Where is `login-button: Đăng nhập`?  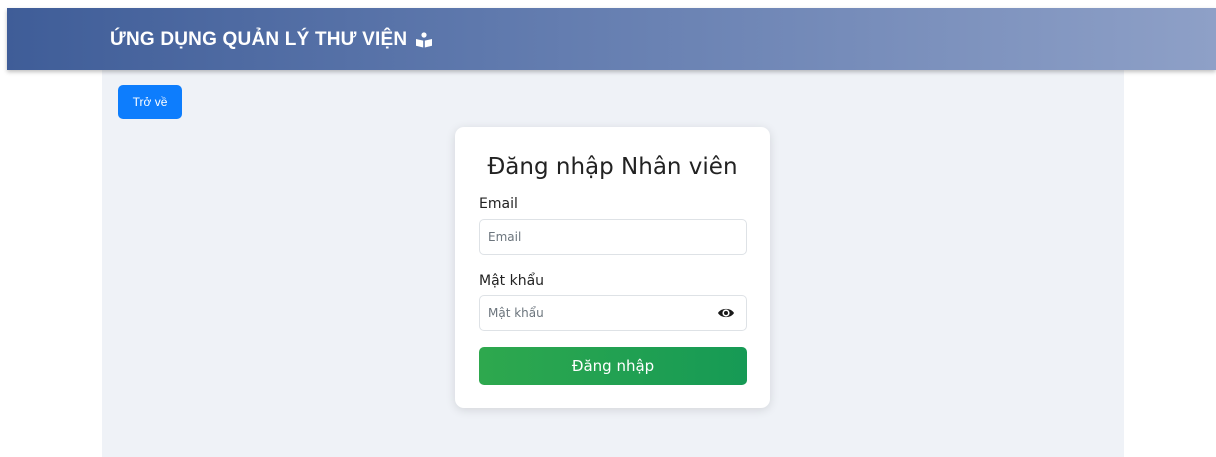 login-button: Đăng nhập is located at coordinates (613, 366).